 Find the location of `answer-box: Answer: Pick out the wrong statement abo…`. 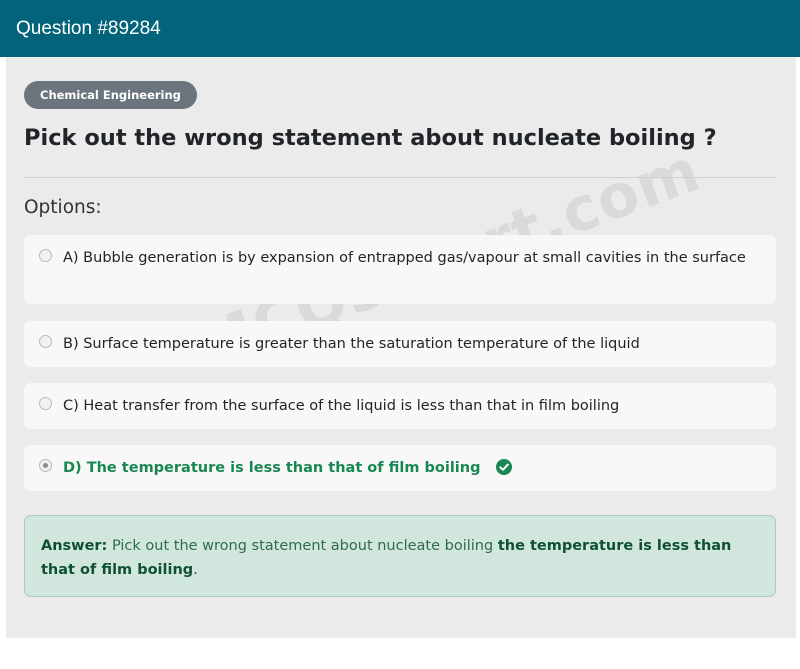

answer-box: Answer: Pick out the wrong statement abo… is located at coordinates (400, 556).